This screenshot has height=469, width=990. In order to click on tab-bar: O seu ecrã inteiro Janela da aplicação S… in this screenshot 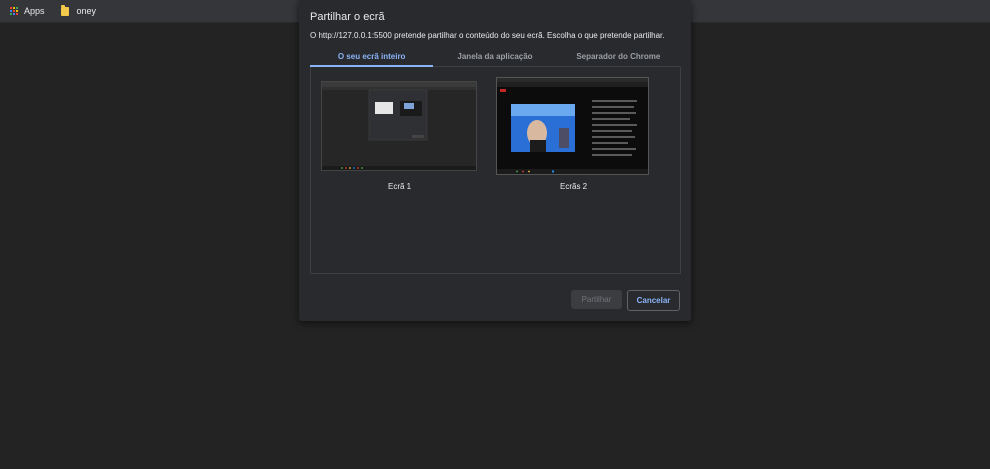, I will do `click(495, 57)`.